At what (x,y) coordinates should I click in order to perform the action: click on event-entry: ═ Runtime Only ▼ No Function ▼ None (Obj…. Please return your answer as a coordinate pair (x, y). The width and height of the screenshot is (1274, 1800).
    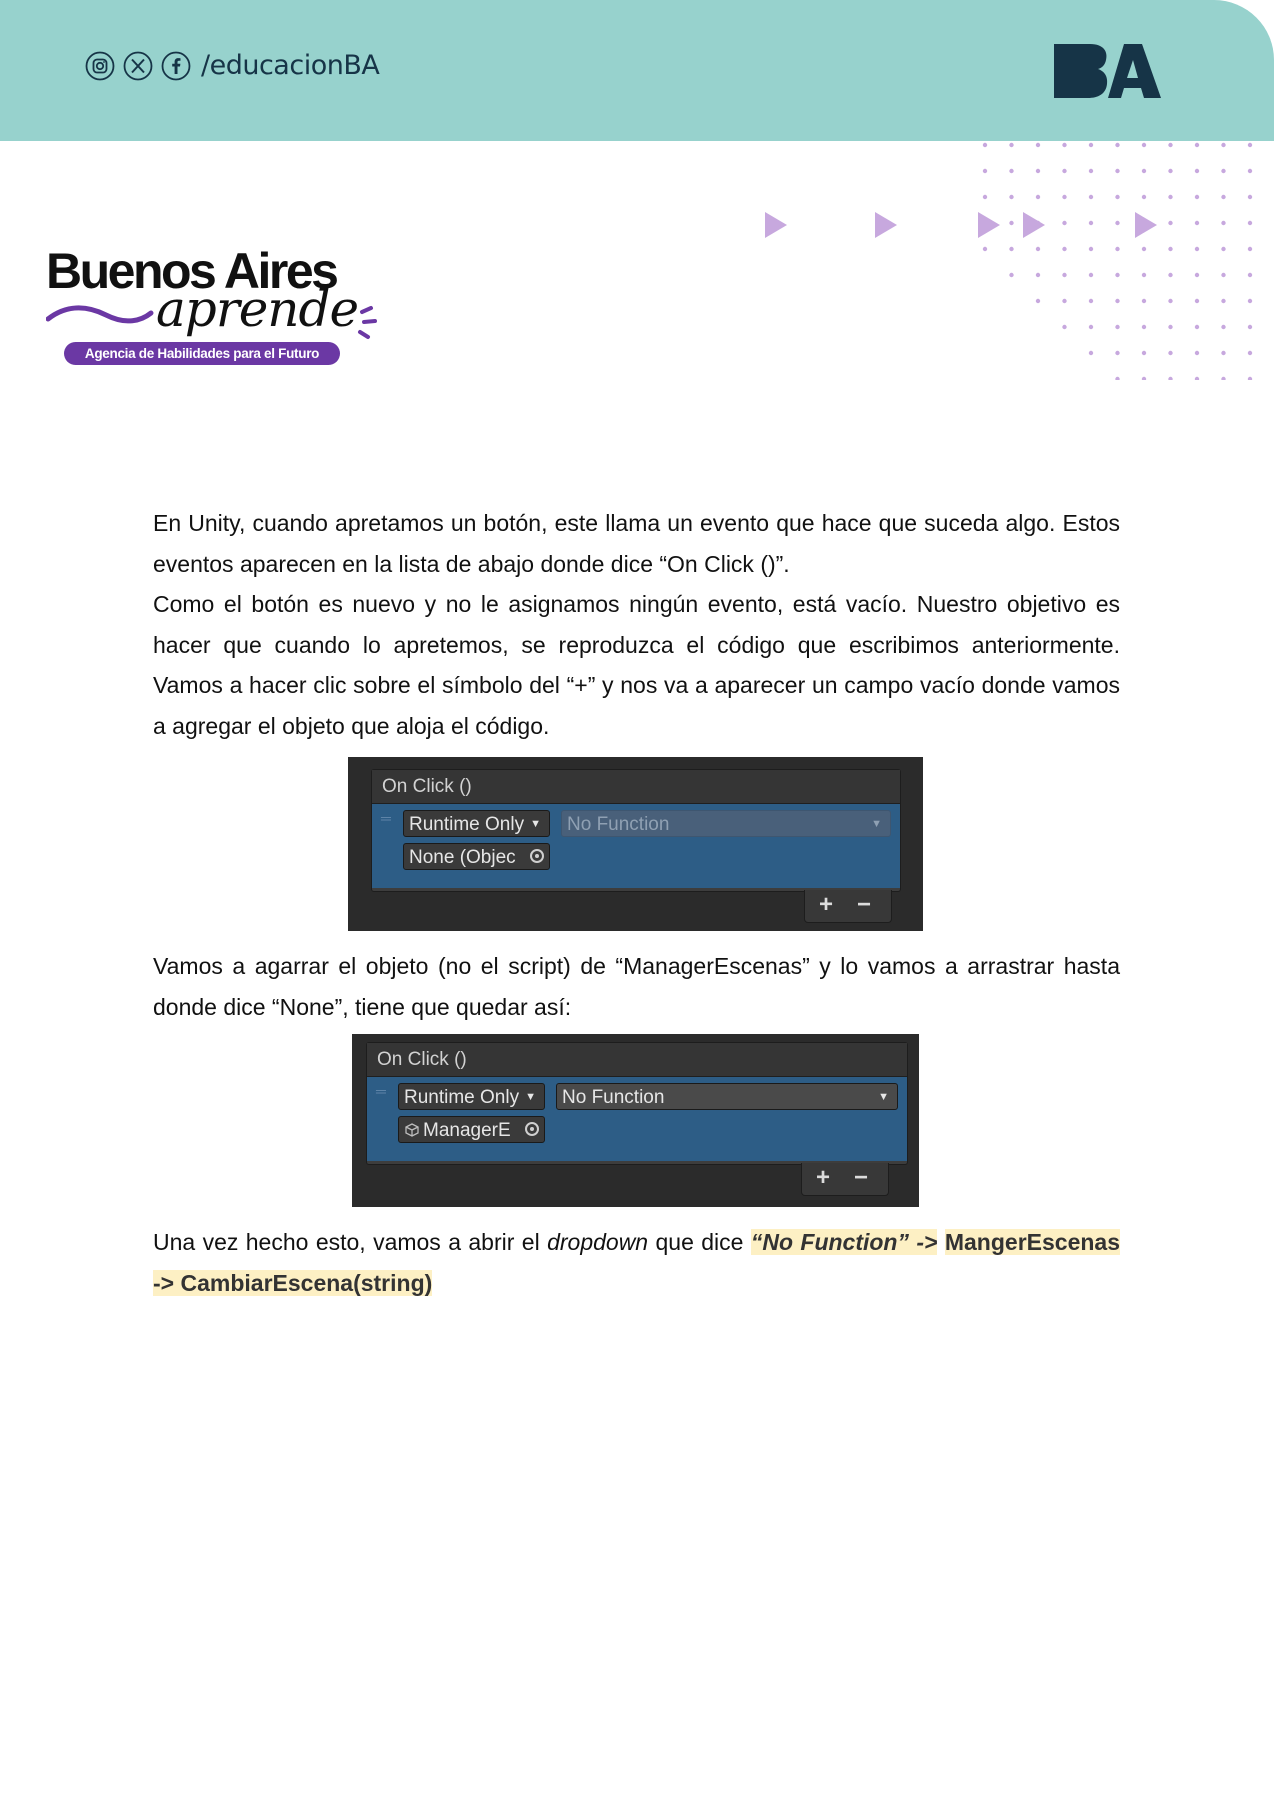
    Looking at the image, I should click on (636, 846).